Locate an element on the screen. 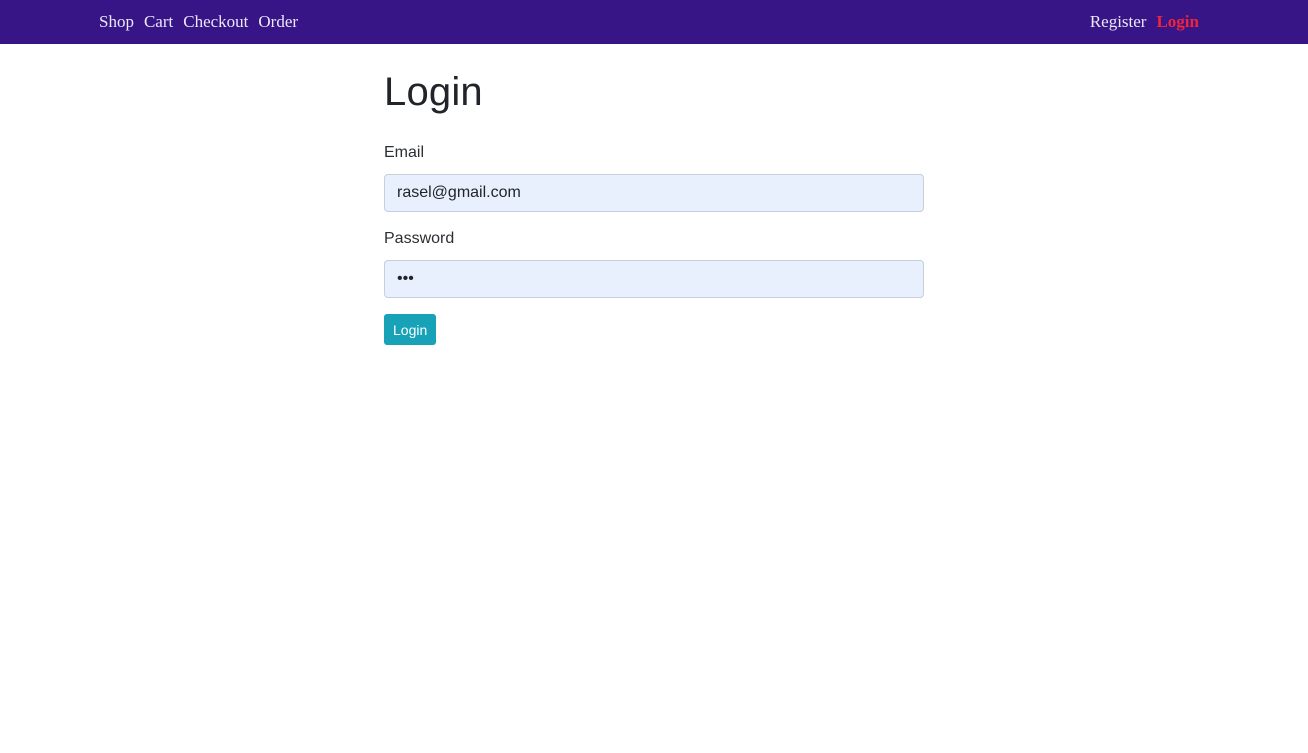 This screenshot has height=753, width=1308. nav-right-group: Register Login is located at coordinates (1144, 22).